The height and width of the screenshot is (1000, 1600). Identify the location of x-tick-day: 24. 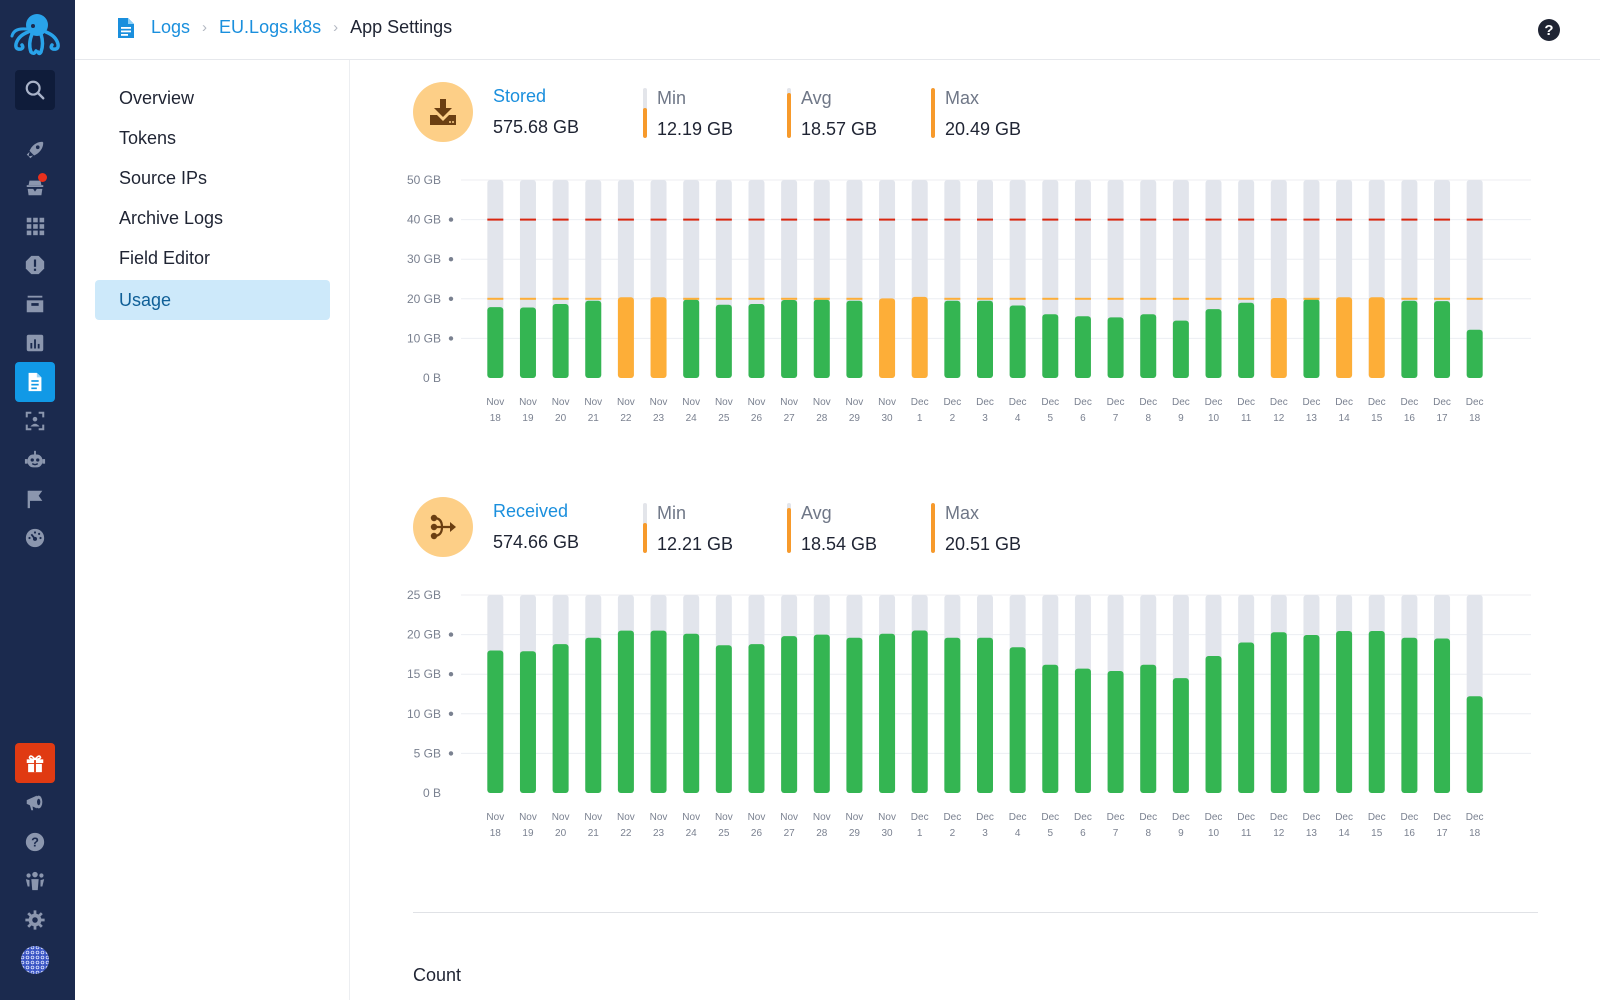
(692, 833).